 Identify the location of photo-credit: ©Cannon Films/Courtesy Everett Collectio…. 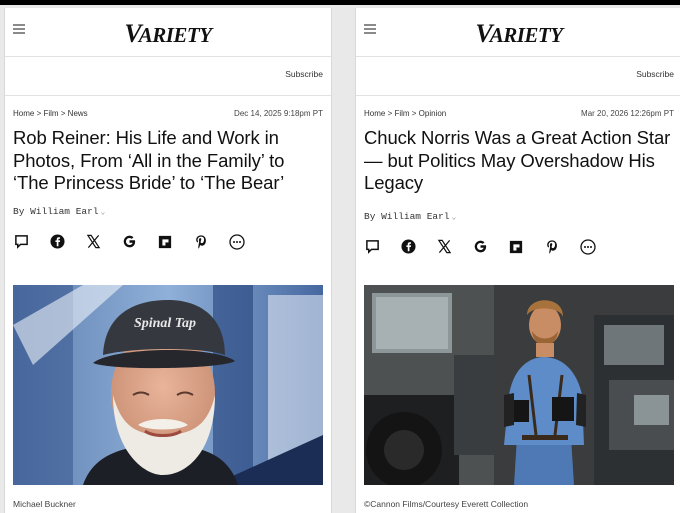
(446, 504).